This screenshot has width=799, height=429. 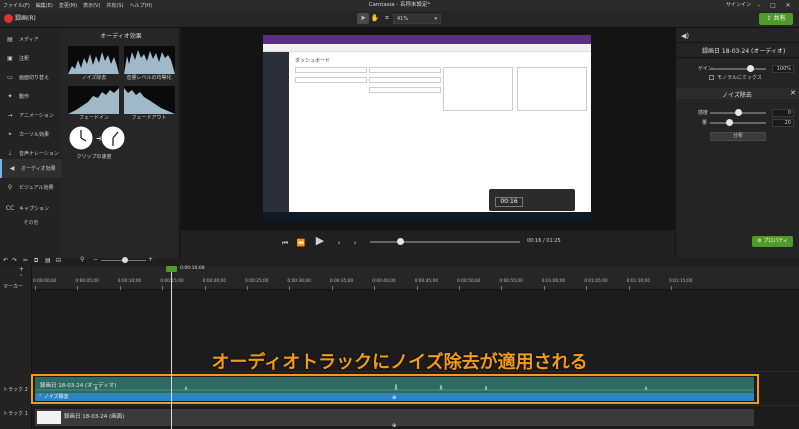 What do you see at coordinates (435, 19) in the screenshot?
I see `chevron-down-icon: ▾` at bounding box center [435, 19].